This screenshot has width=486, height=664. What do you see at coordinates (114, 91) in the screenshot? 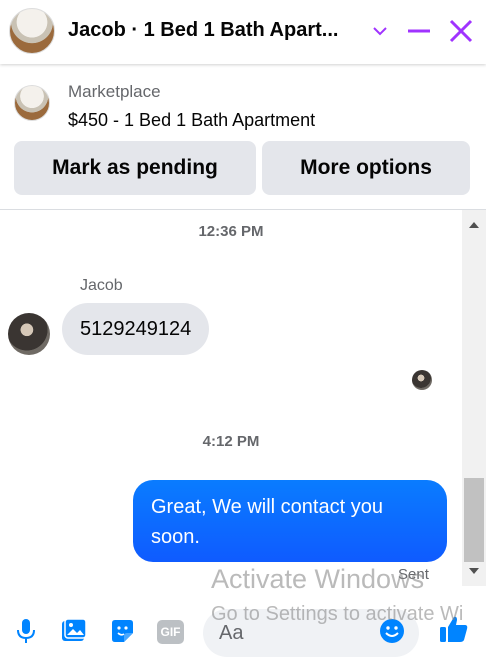
I see `marketplace-label: Marketplace` at bounding box center [114, 91].